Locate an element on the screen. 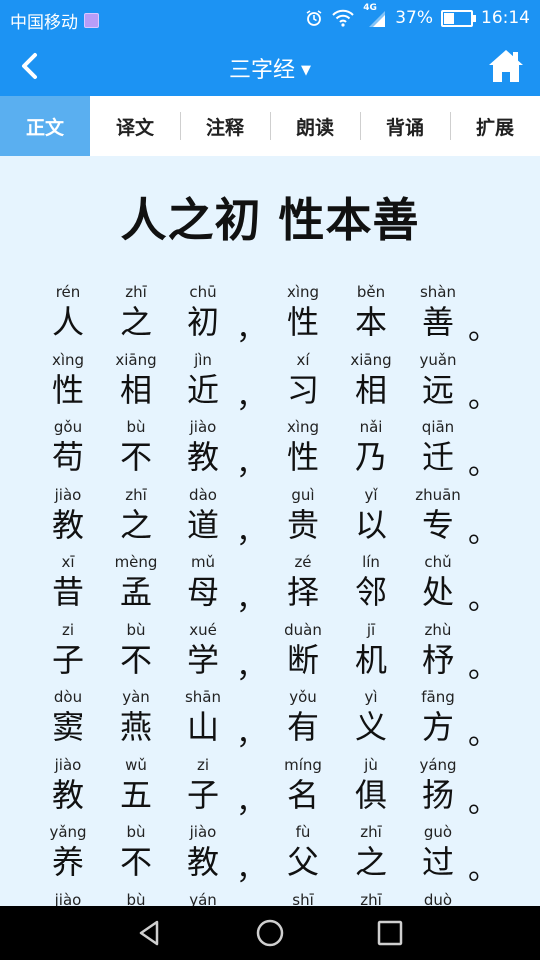 The height and width of the screenshot is (960, 540). alarm-icon is located at coordinates (314, 18).